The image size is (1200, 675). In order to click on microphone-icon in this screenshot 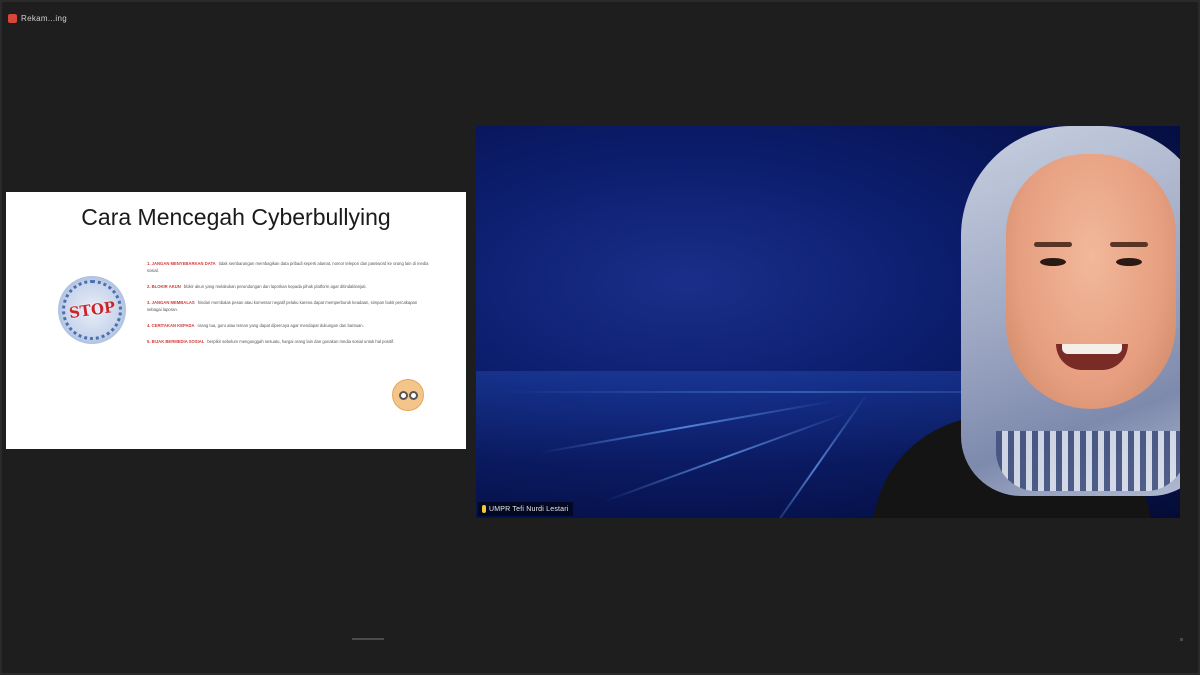, I will do `click(484, 509)`.